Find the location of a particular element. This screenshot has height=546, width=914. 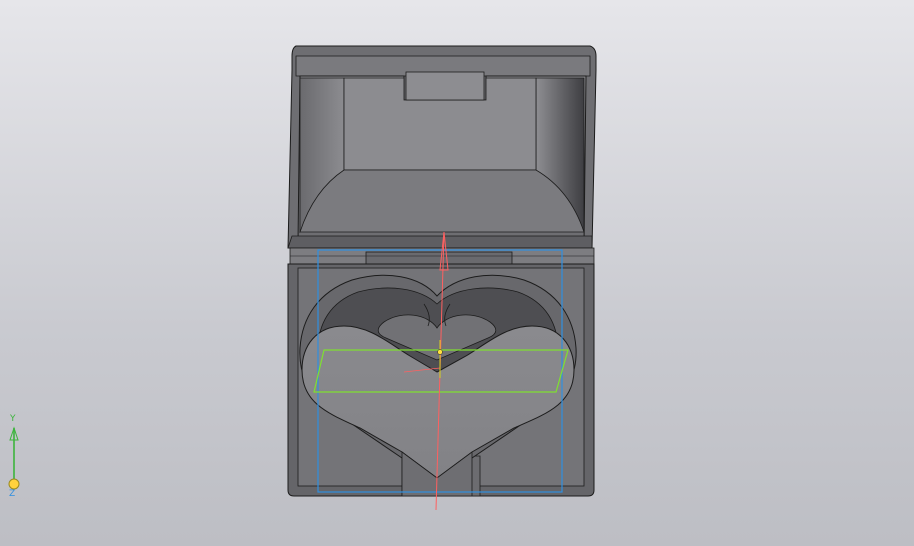

lid-front-lip is located at coordinates (440, 242).